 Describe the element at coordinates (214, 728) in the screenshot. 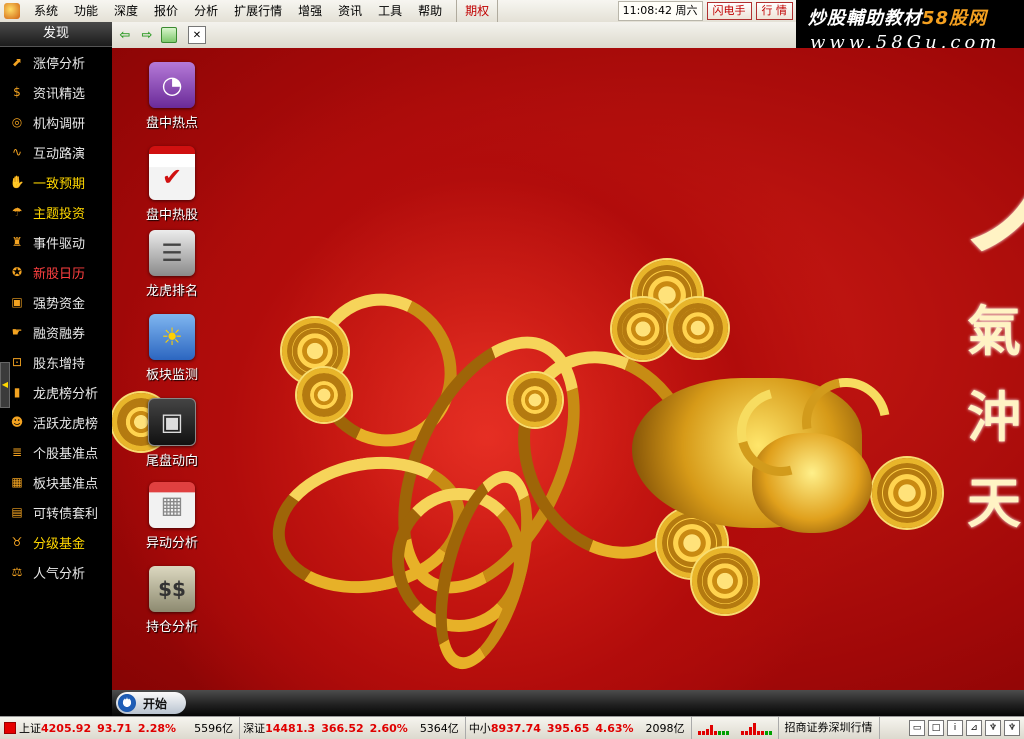

I see `index-volume: 5596亿` at that location.